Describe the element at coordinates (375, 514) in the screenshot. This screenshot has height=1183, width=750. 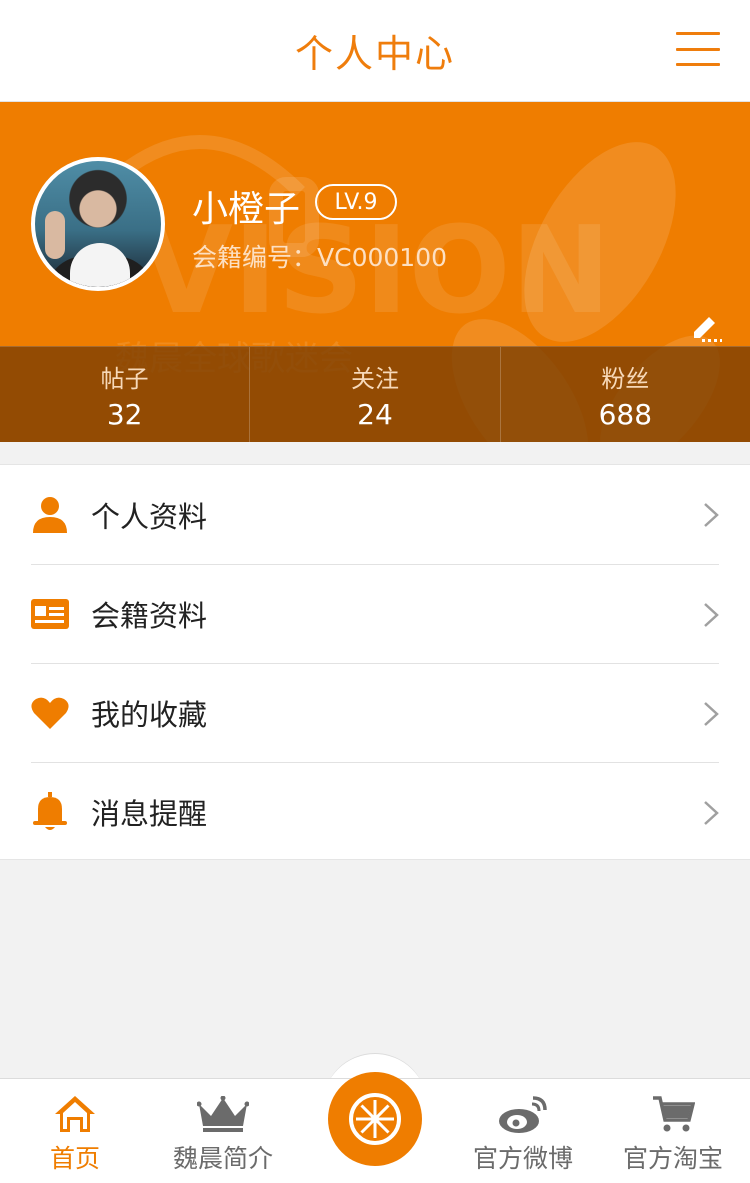
I see `menu-item-personal-info: 个人资料` at that location.